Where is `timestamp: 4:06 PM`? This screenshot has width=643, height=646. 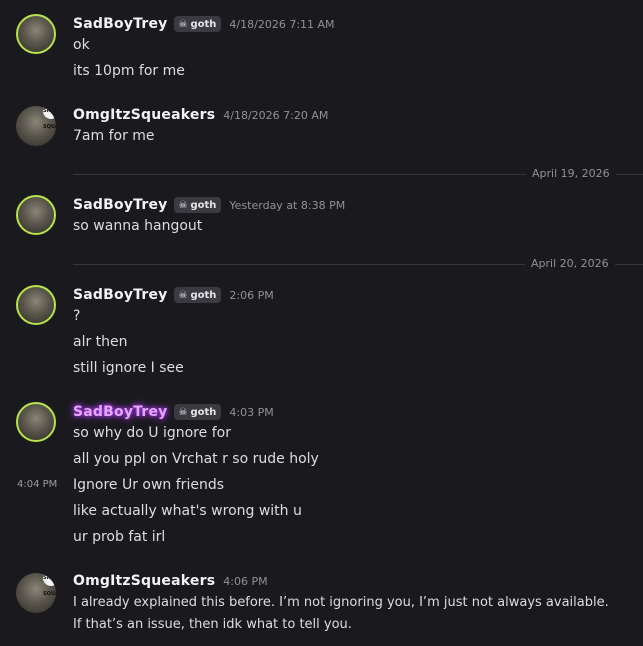 timestamp: 4:06 PM is located at coordinates (245, 581).